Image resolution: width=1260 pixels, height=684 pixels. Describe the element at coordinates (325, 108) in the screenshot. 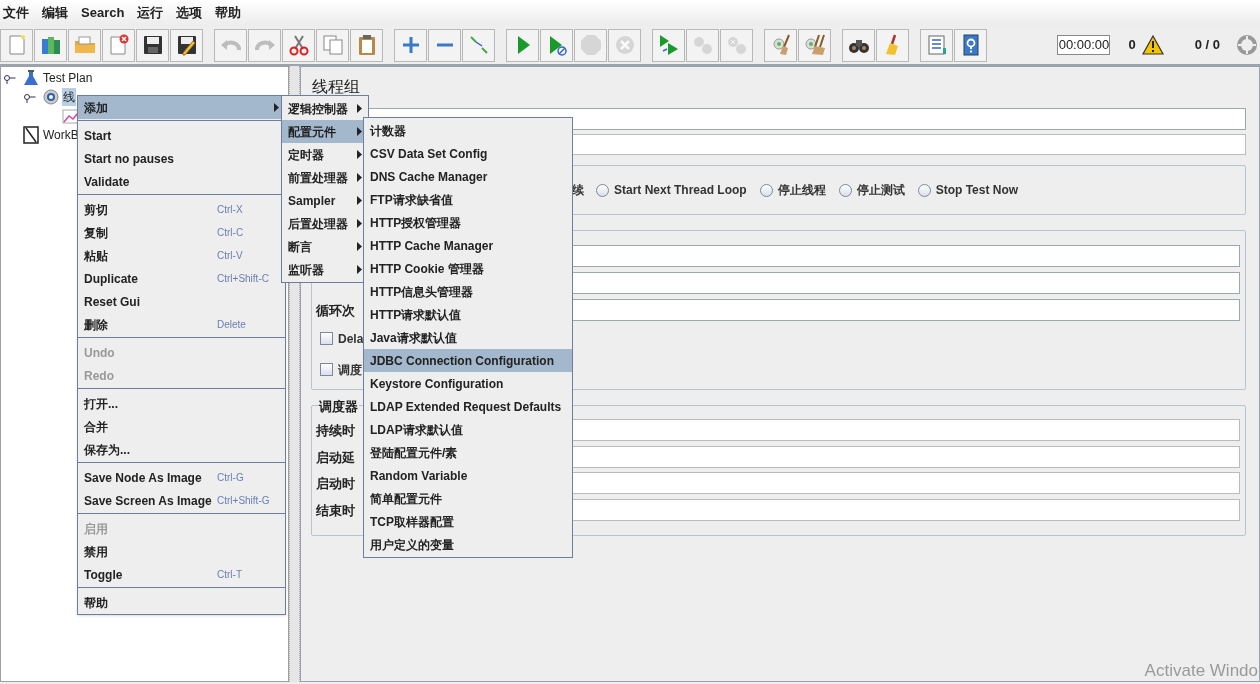

I see `menu-item: 逻辑控制器` at that location.